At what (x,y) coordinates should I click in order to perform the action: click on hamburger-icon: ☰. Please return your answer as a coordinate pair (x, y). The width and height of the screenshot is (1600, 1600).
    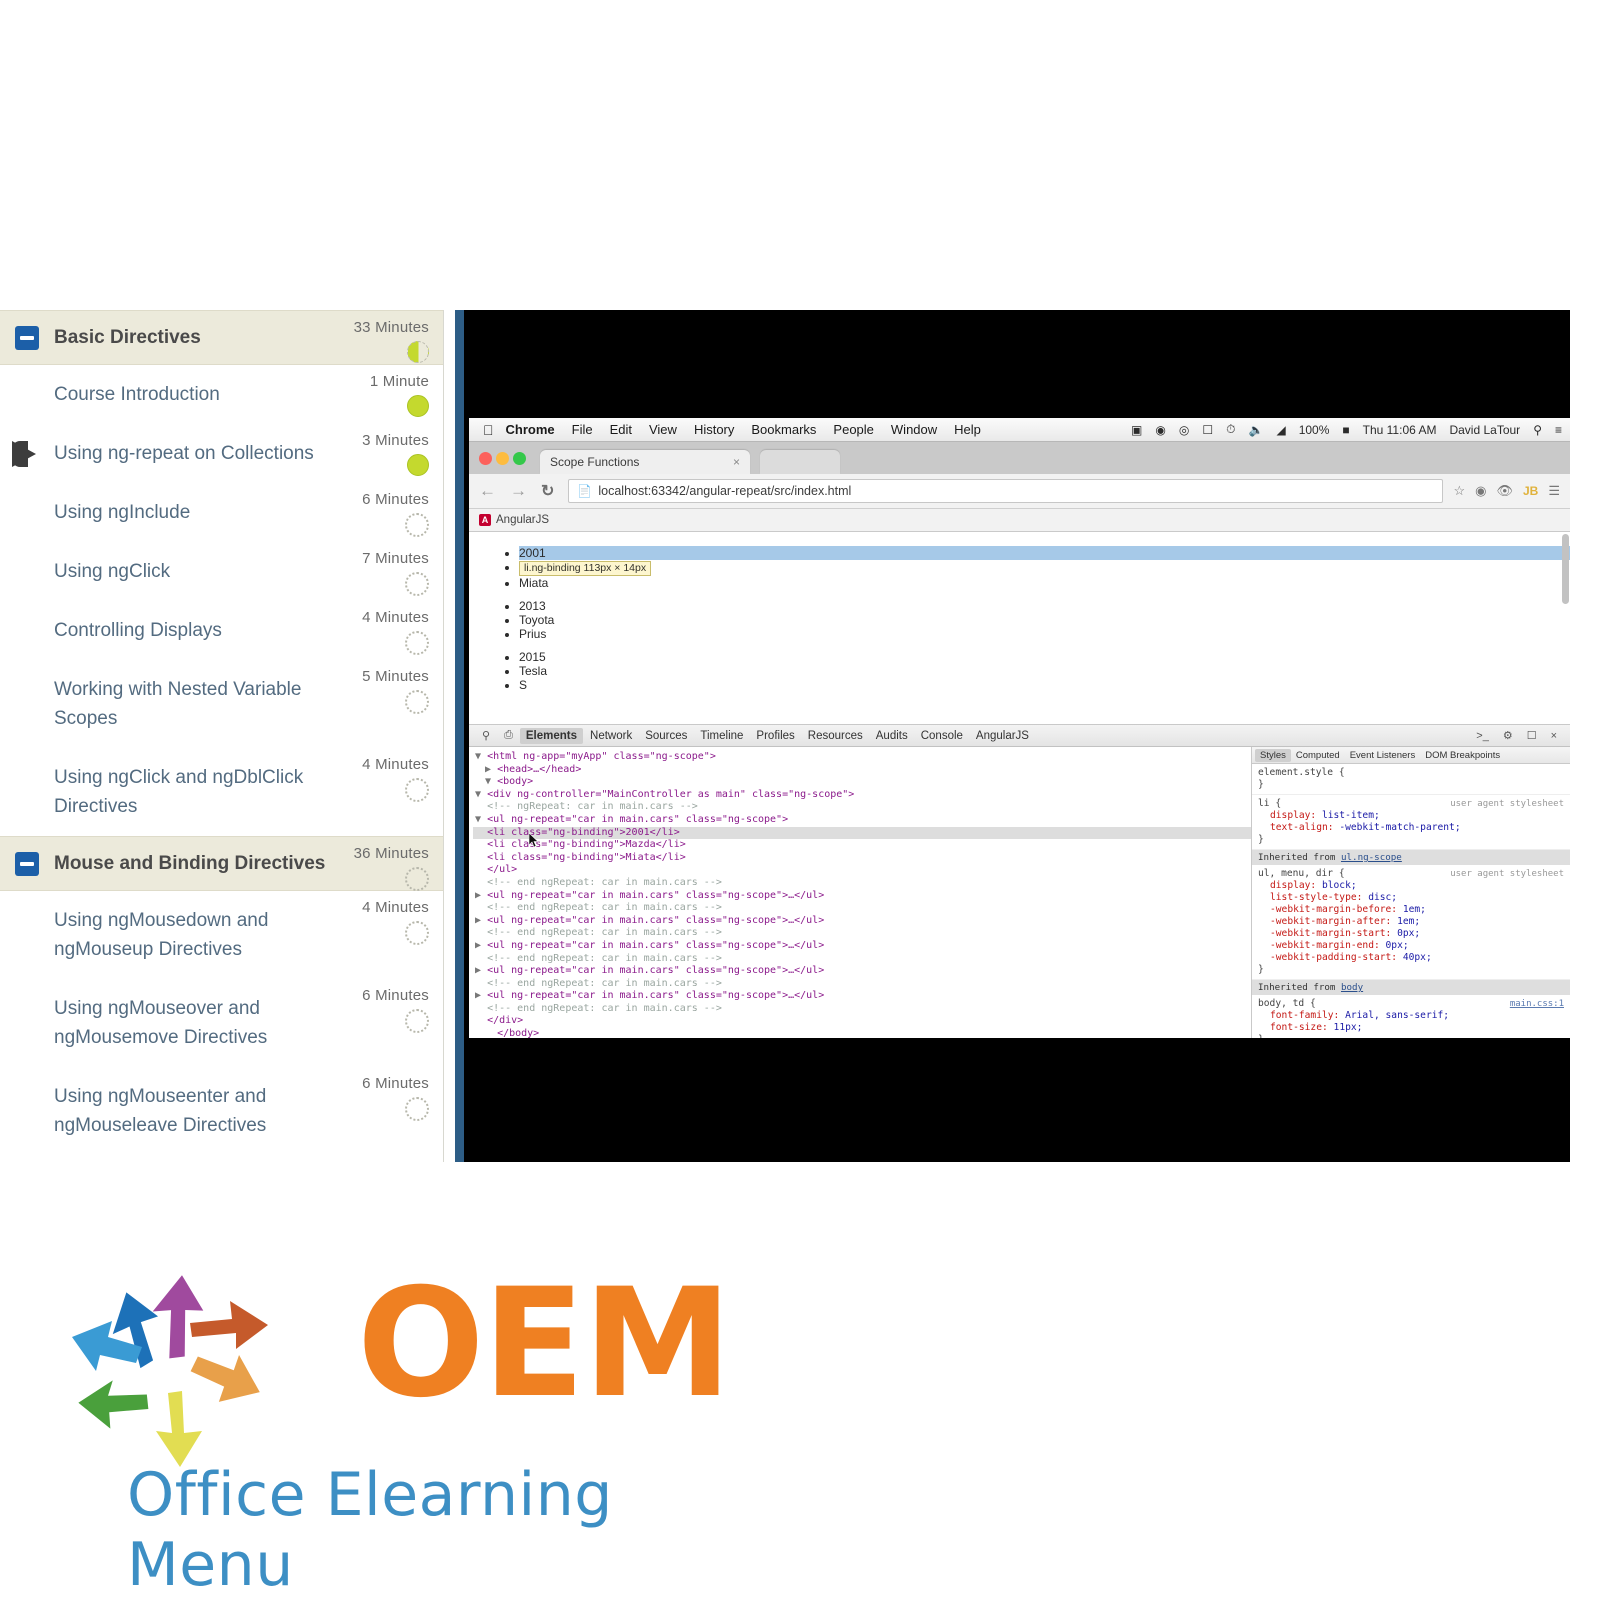
    Looking at the image, I should click on (1554, 491).